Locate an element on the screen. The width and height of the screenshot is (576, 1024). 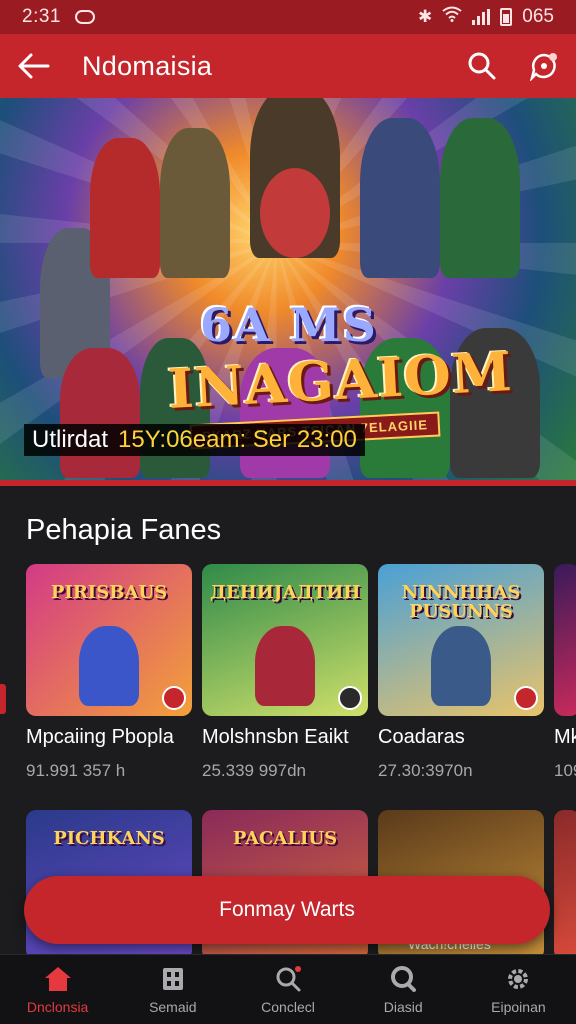
scroll-indicator is located at coordinates (3, 699).